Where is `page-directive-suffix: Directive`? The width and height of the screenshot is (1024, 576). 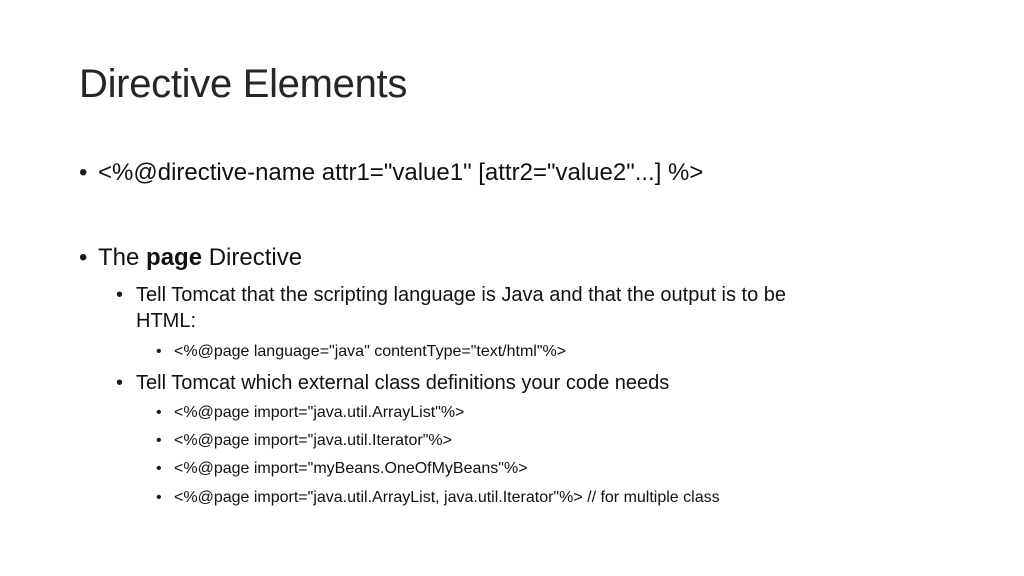 page-directive-suffix: Directive is located at coordinates (252, 257).